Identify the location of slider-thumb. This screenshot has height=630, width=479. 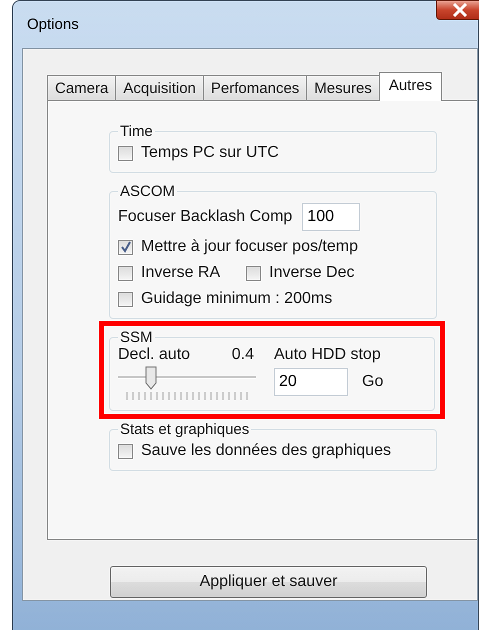
(151, 378).